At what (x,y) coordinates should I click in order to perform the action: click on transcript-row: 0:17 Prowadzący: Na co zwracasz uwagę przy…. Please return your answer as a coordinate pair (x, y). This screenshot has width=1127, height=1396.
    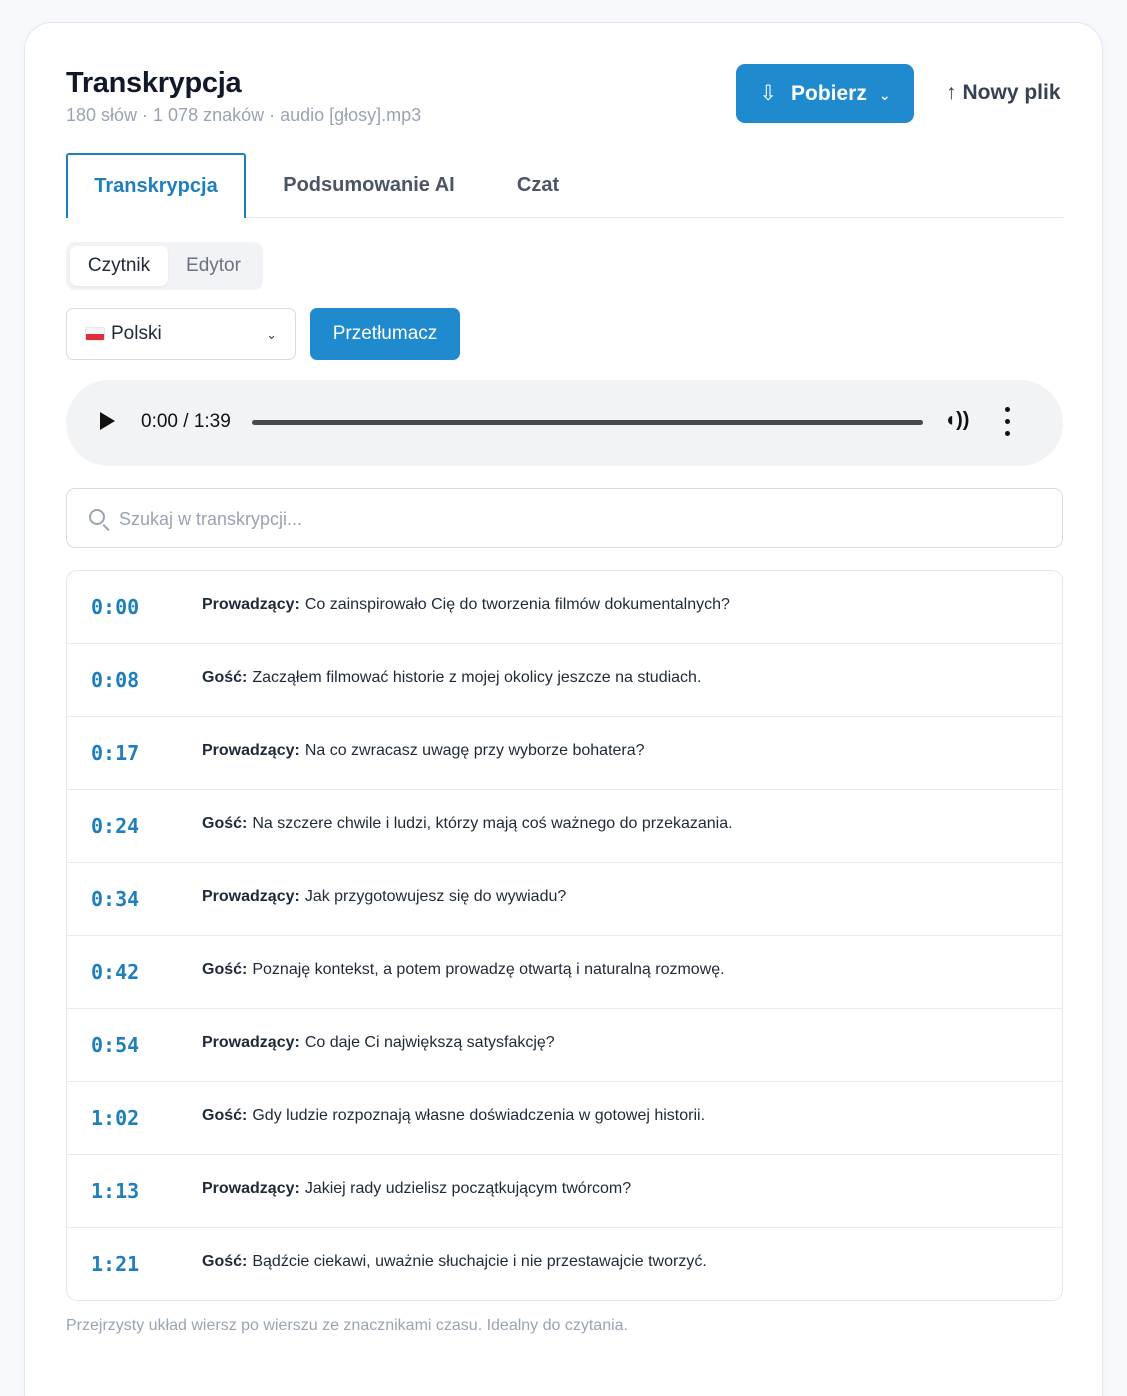
    Looking at the image, I should click on (564, 753).